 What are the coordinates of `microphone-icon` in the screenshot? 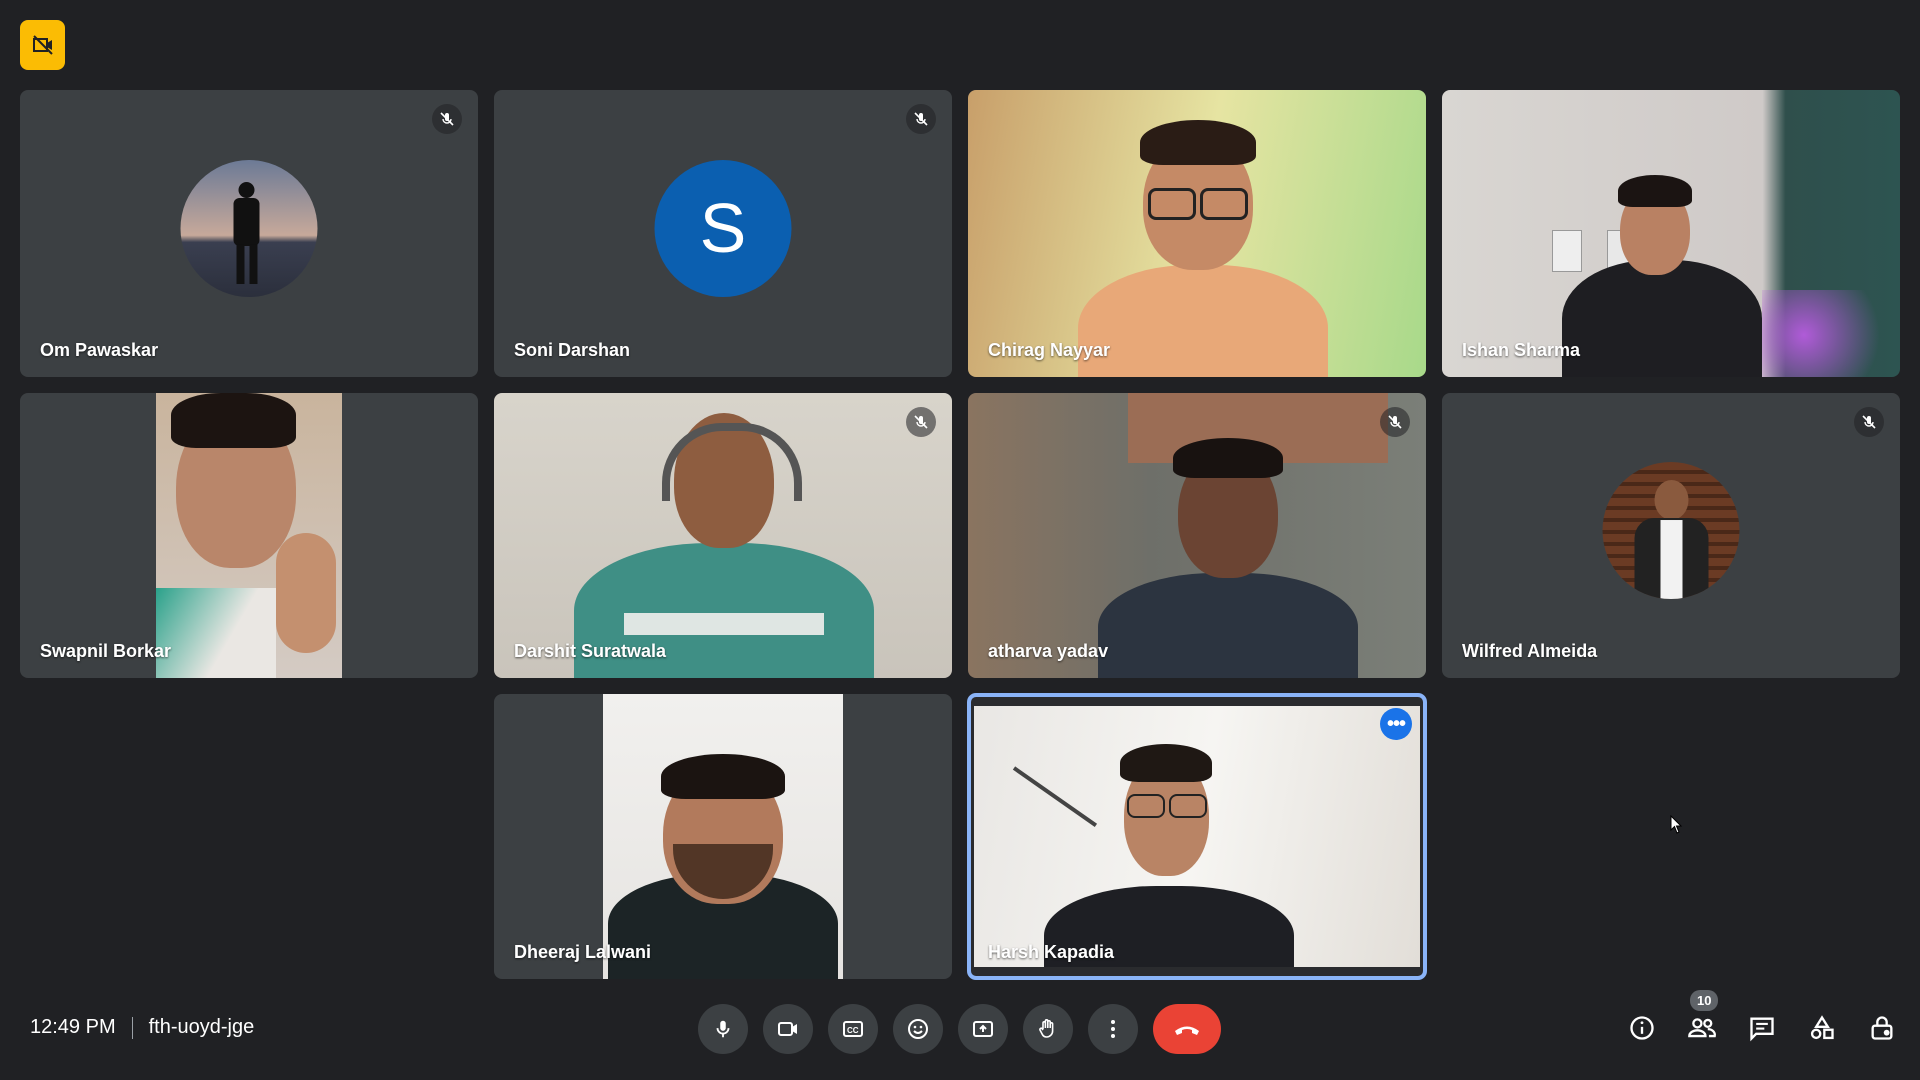 It's located at (723, 1029).